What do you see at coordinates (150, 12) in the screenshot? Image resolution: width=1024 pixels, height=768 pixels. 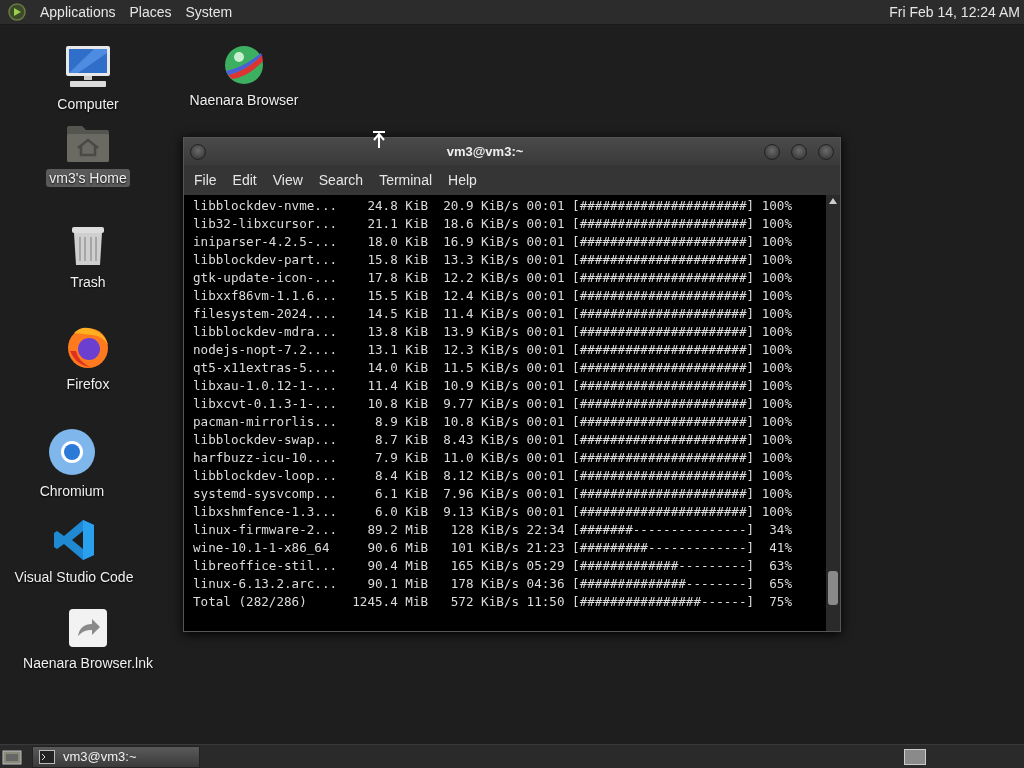 I see `panel-menu: Places` at bounding box center [150, 12].